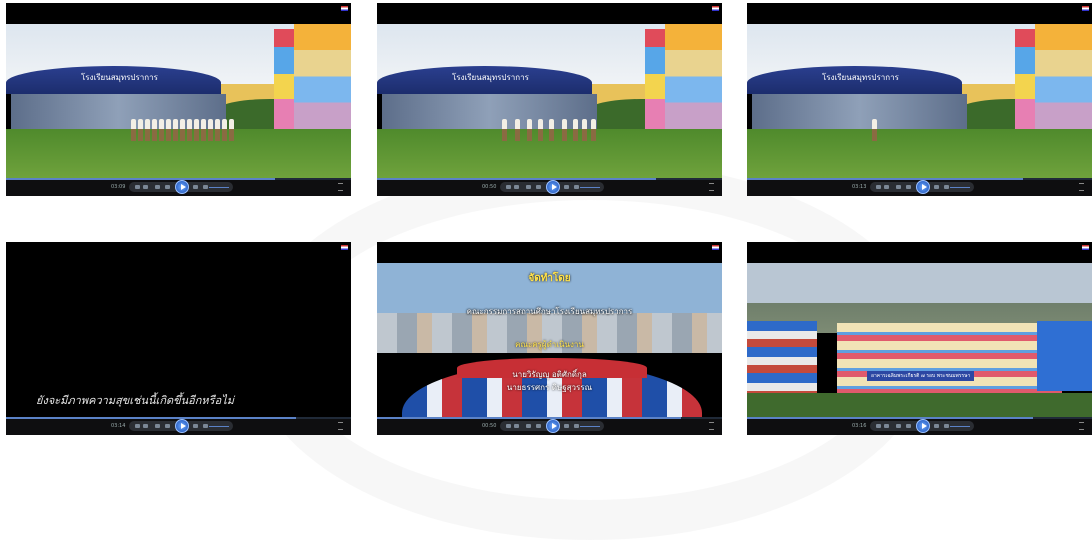 The image size is (1092, 540). What do you see at coordinates (921, 376) in the screenshot?
I see `building-sign: อาคารเฉลิมพระเกียรติ ๗ รอบ พระชนมพรรษา` at bounding box center [921, 376].